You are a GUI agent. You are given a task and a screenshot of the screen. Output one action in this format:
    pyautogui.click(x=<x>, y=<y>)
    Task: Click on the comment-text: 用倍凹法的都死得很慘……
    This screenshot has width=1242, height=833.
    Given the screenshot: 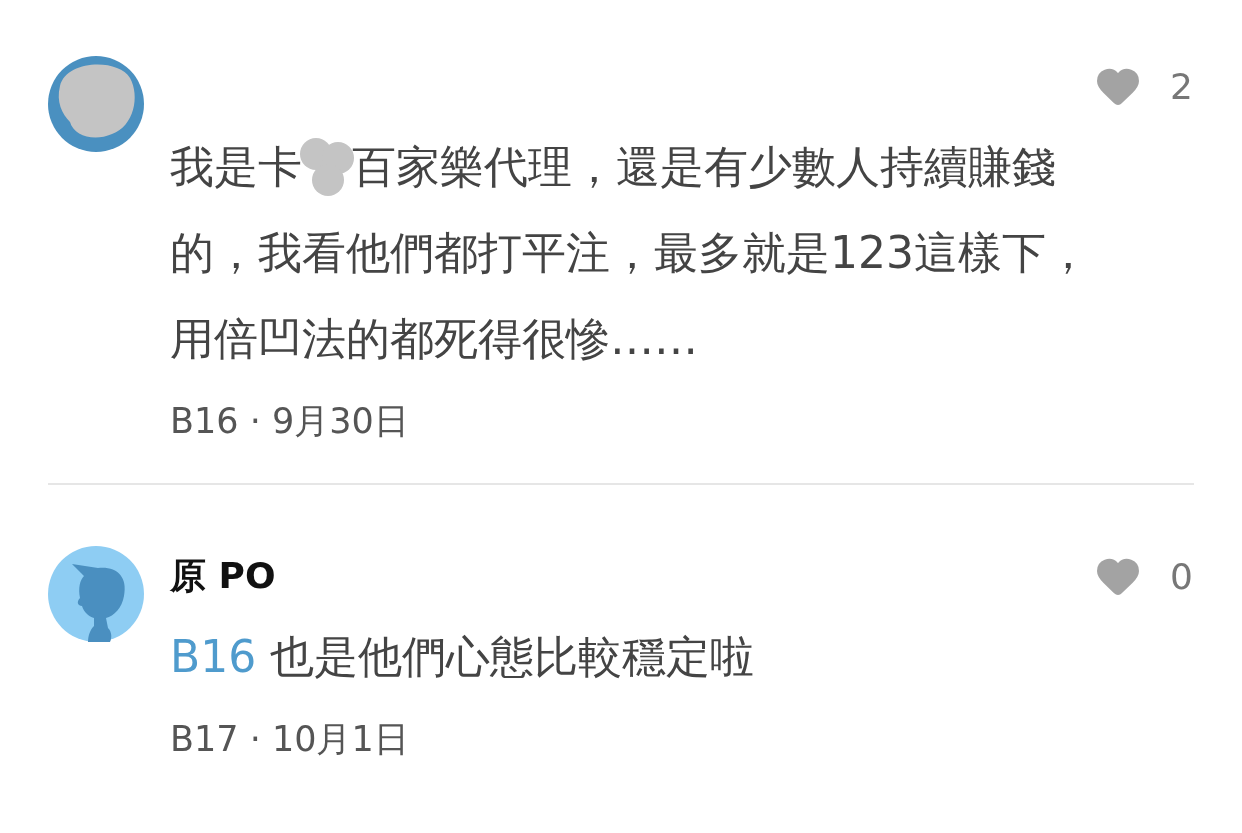 What is the action you would take?
    pyautogui.click(x=434, y=339)
    